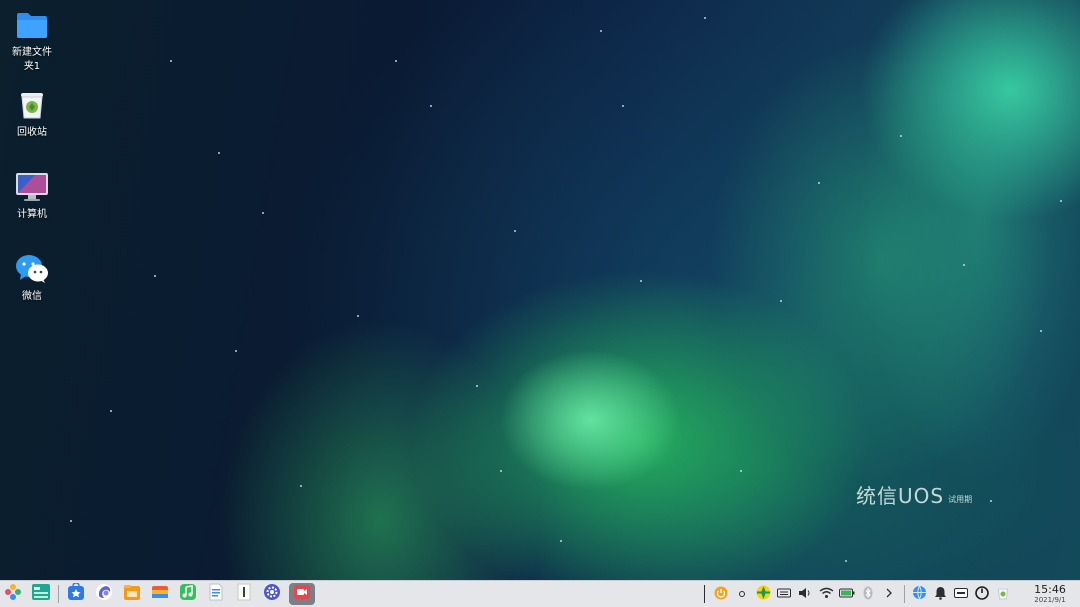 This screenshot has width=1080, height=607. I want to click on expand-arrow-icon, so click(889, 594).